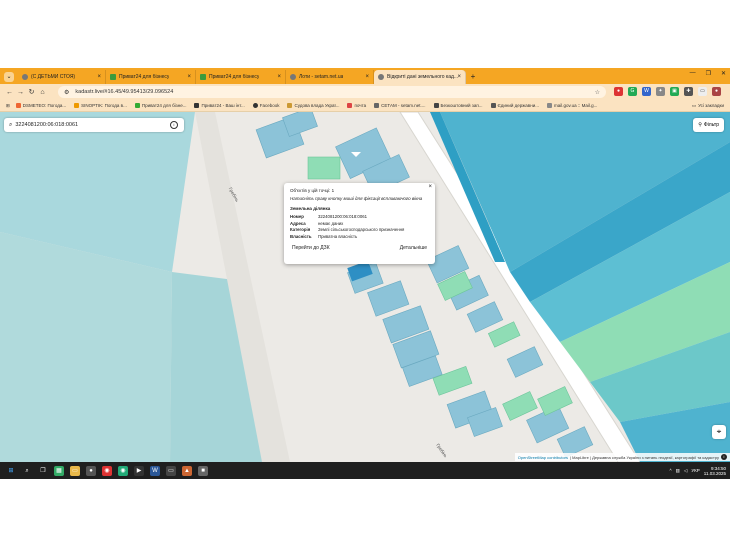 Image resolution: width=730 pixels, height=547 pixels. Describe the element at coordinates (66, 92) in the screenshot. I see `site-info-icon: ⚙` at that location.